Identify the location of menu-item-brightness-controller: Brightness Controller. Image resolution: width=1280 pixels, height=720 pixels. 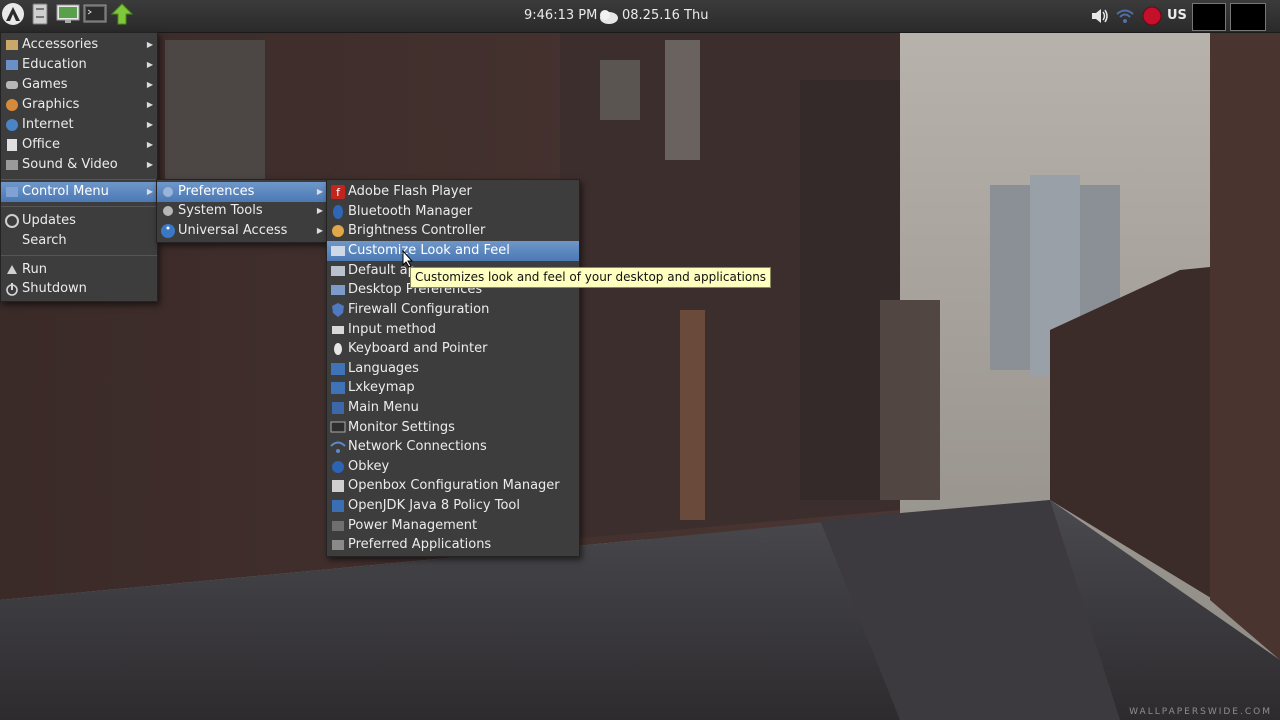
(453, 231).